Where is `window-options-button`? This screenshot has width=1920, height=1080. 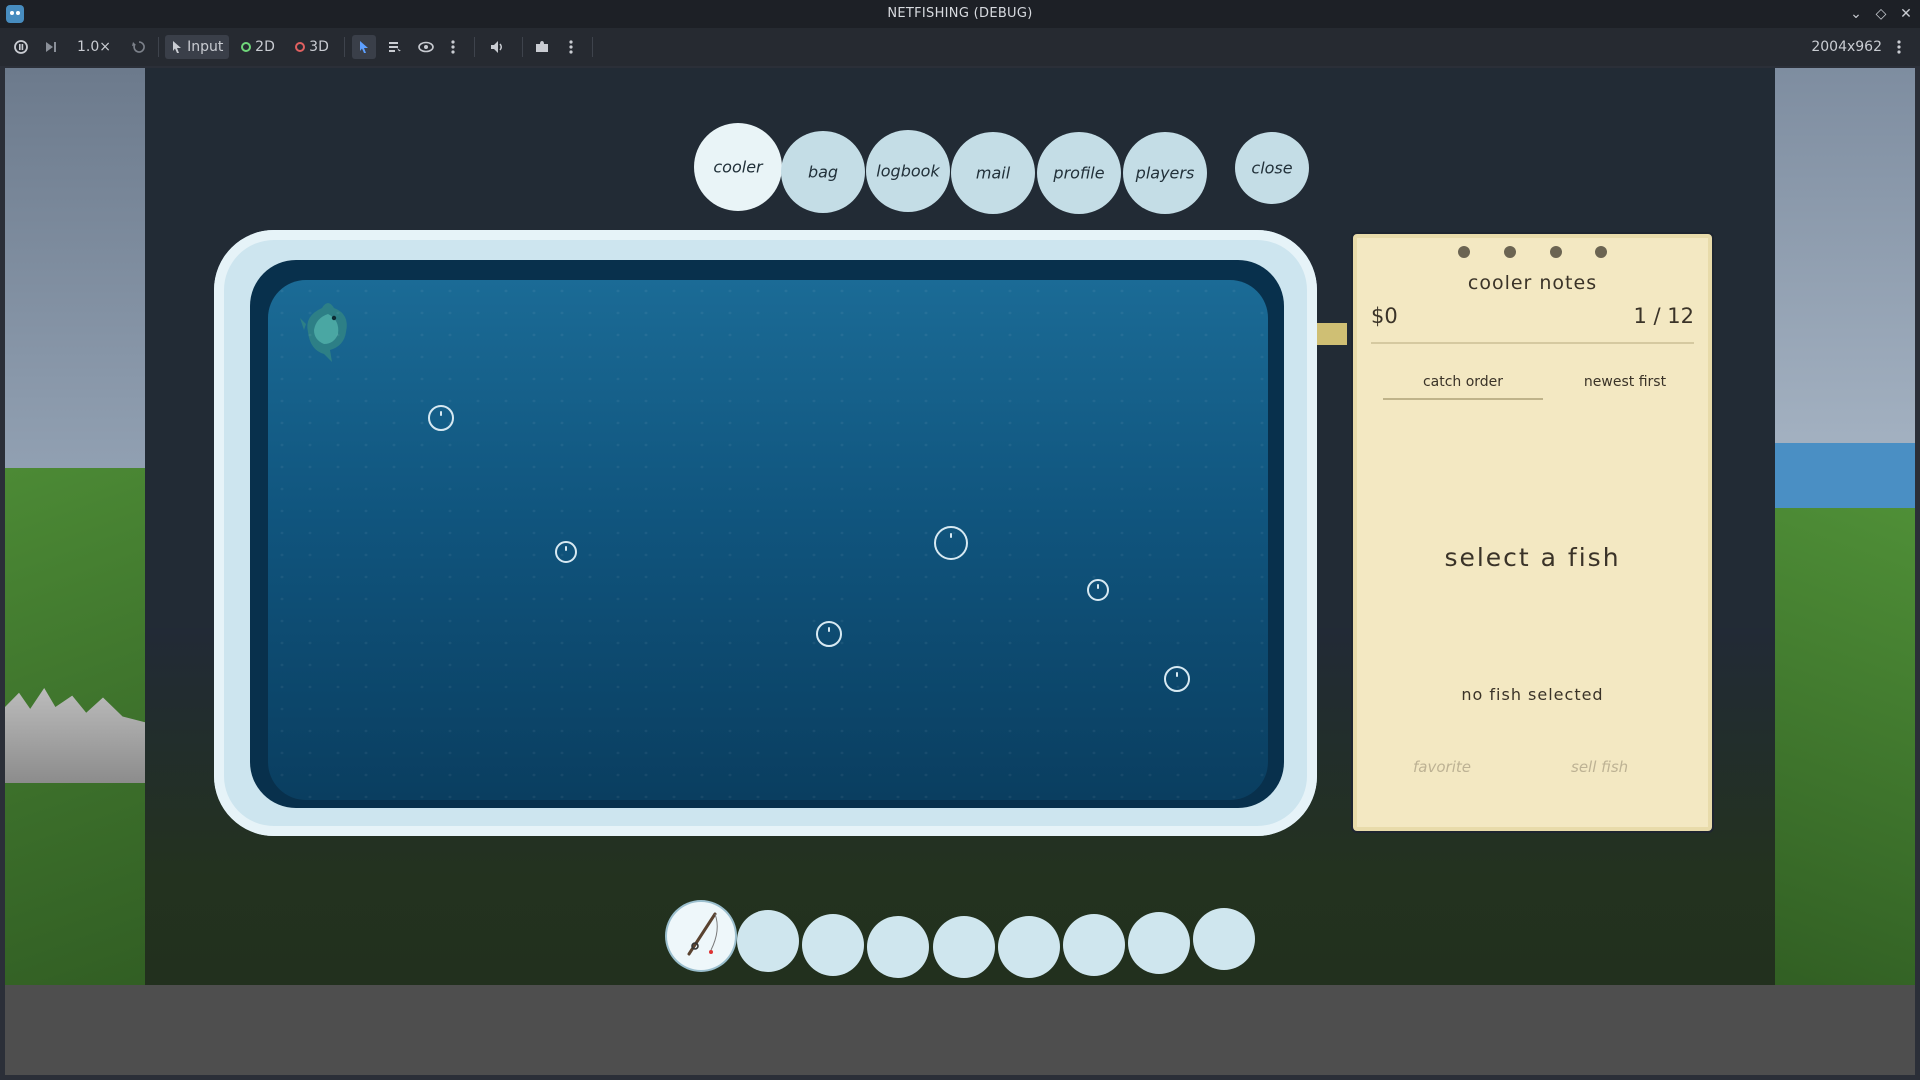
window-options-button is located at coordinates (1899, 47).